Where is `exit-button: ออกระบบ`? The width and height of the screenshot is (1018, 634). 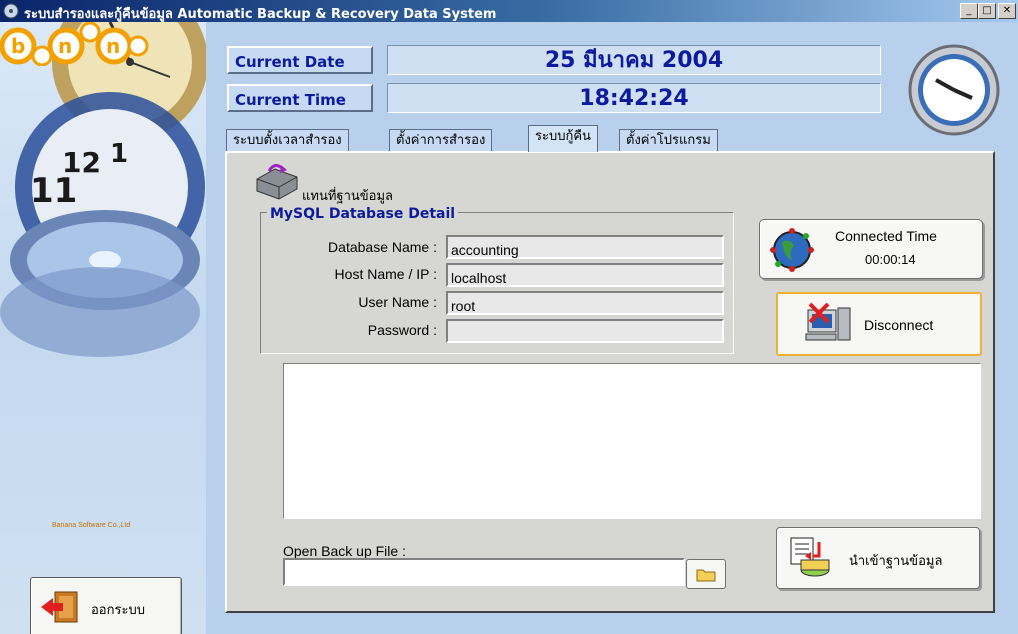
exit-button: ออกระบบ is located at coordinates (106, 605).